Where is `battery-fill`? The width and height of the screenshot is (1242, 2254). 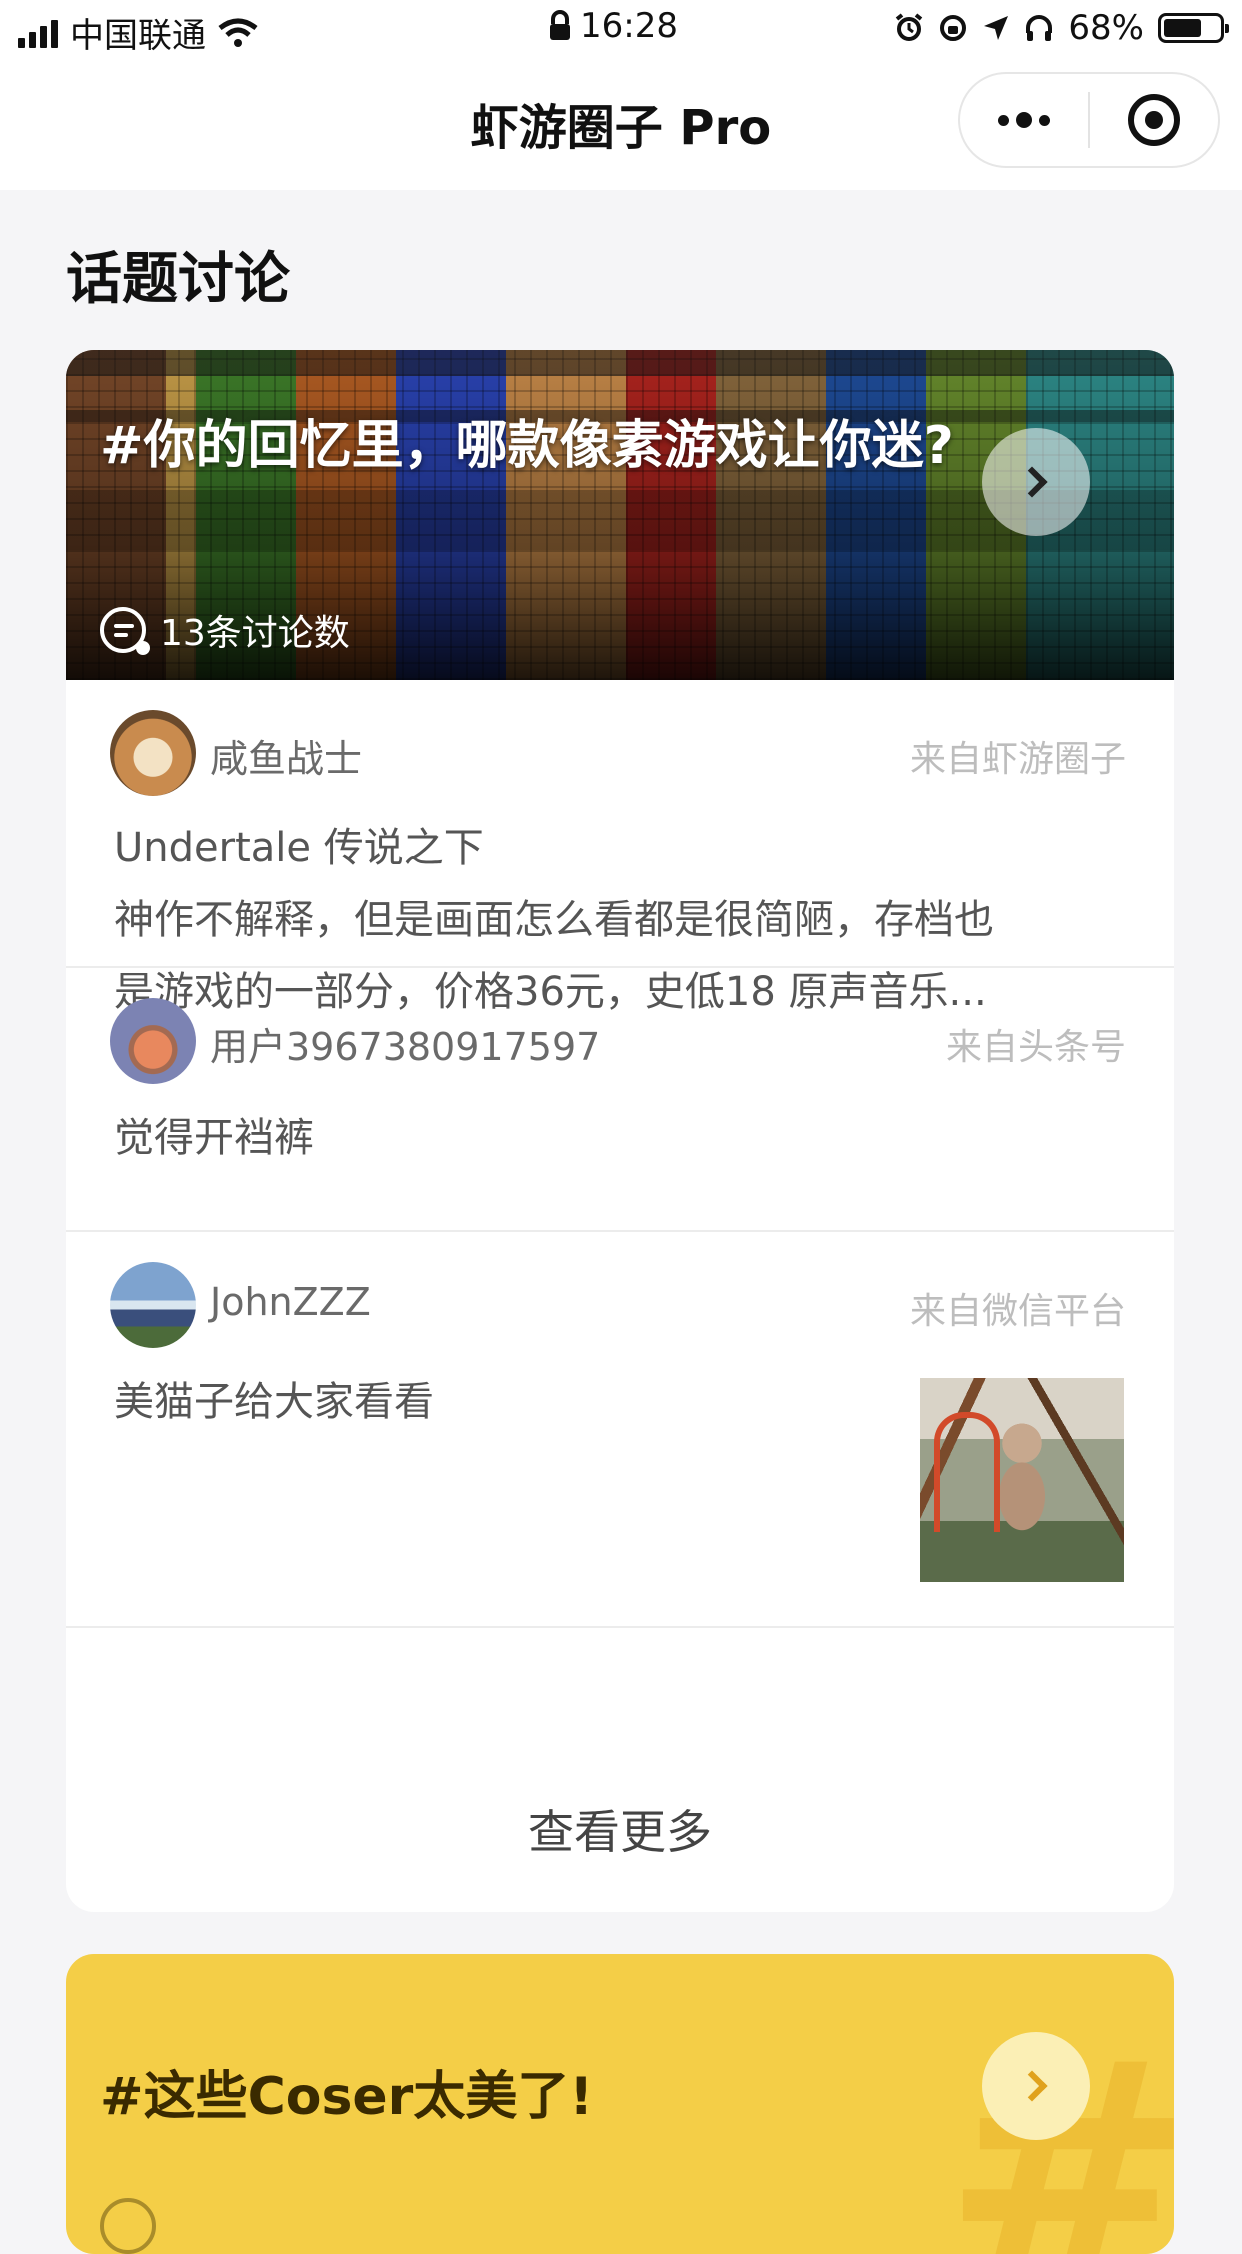 battery-fill is located at coordinates (1182, 28).